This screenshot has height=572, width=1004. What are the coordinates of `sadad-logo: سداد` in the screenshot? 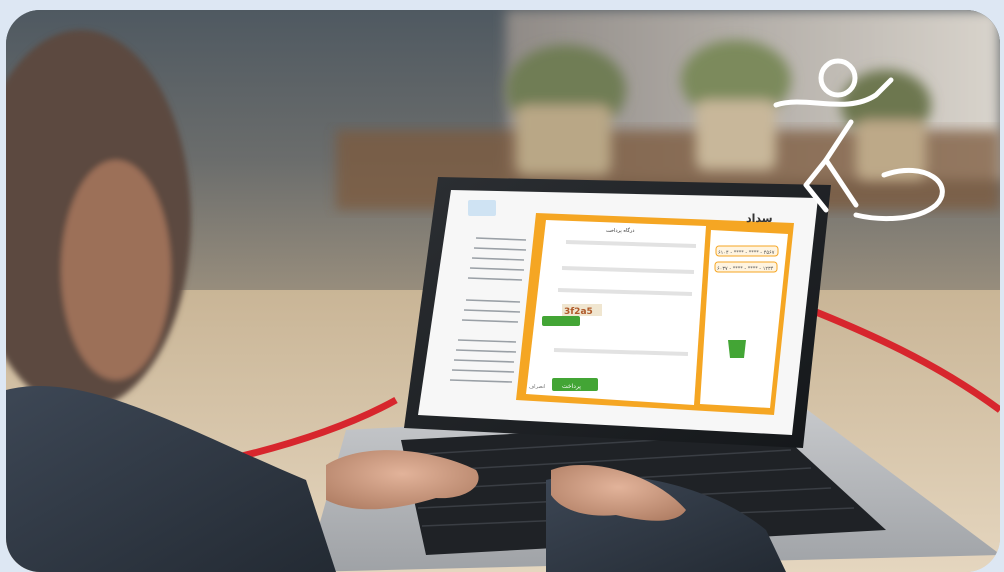 It's located at (759, 218).